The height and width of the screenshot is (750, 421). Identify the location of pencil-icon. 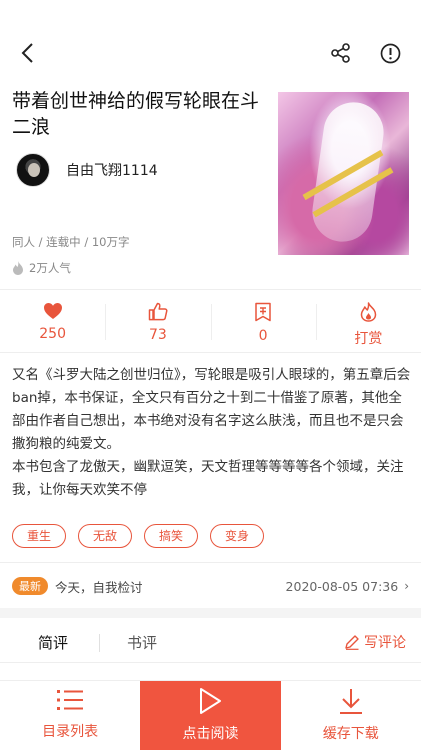
(352, 642).